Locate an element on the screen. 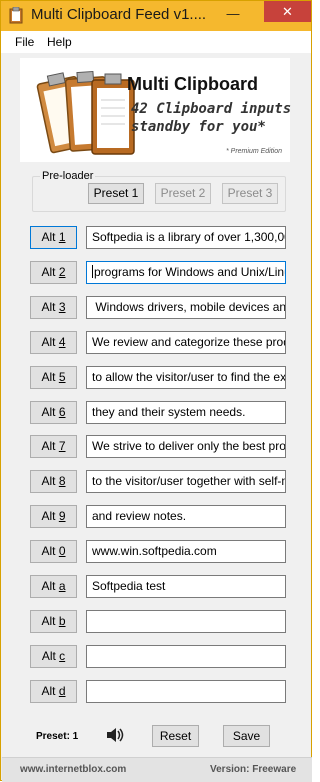 Image resolution: width=320 pixels, height=782 pixels. alt-d-button: Alt d is located at coordinates (53, 691).